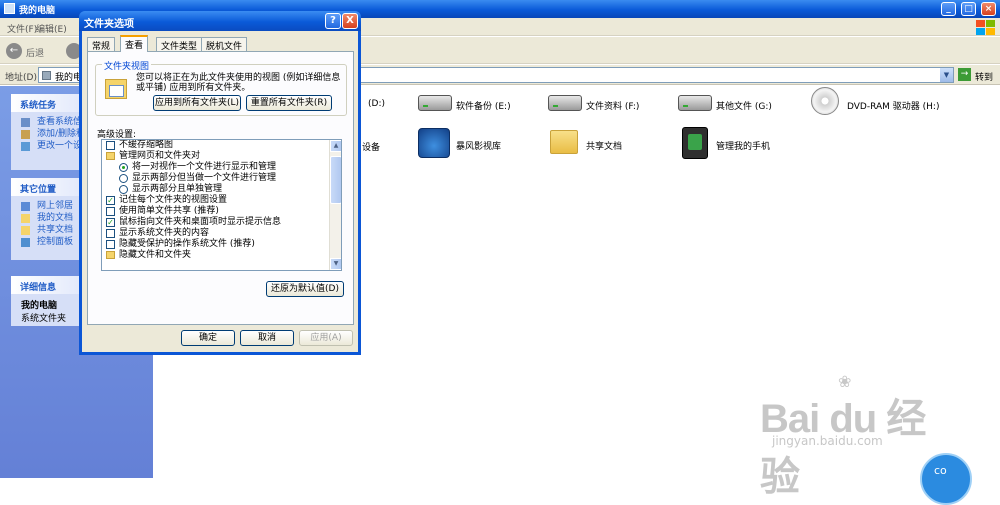 The image size is (1000, 505). I want to click on address-label: 地址(D), so click(21, 78).